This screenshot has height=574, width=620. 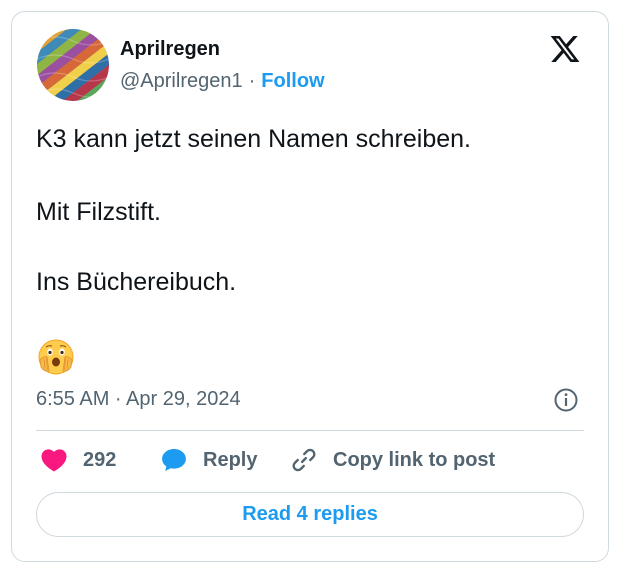 I want to click on read-replies-button: Read 4 replies, so click(x=310, y=514).